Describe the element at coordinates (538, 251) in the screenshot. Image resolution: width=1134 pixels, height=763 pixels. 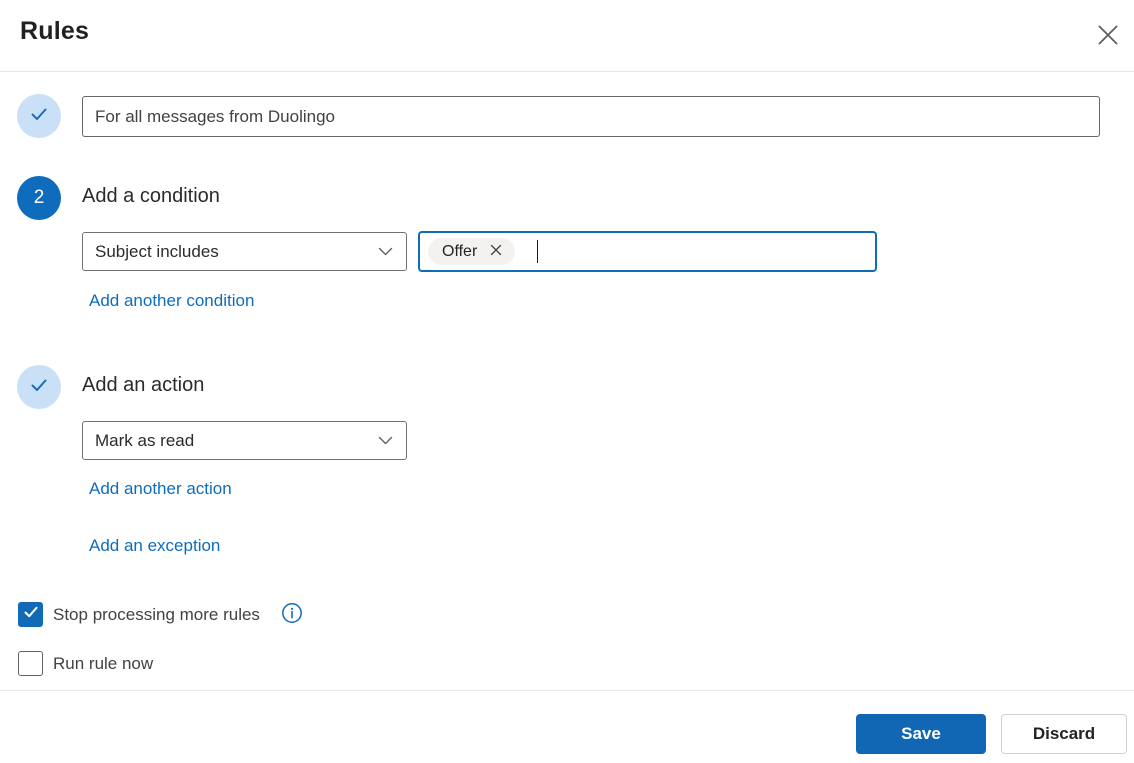
I see `text-cursor` at that location.